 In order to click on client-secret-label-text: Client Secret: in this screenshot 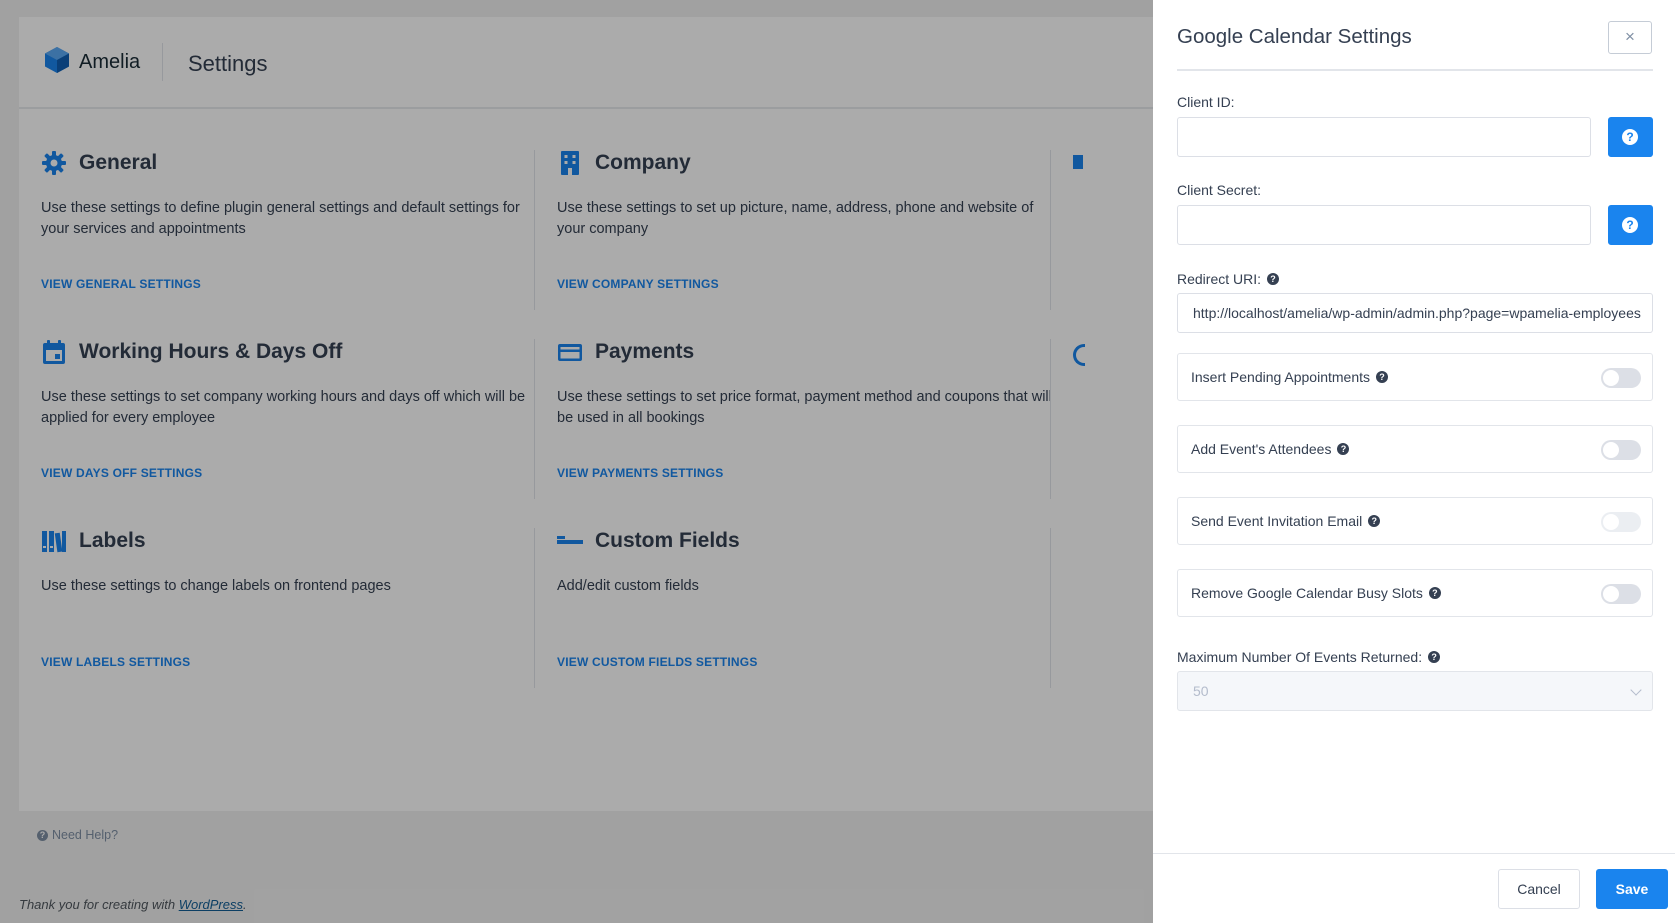, I will do `click(1219, 190)`.